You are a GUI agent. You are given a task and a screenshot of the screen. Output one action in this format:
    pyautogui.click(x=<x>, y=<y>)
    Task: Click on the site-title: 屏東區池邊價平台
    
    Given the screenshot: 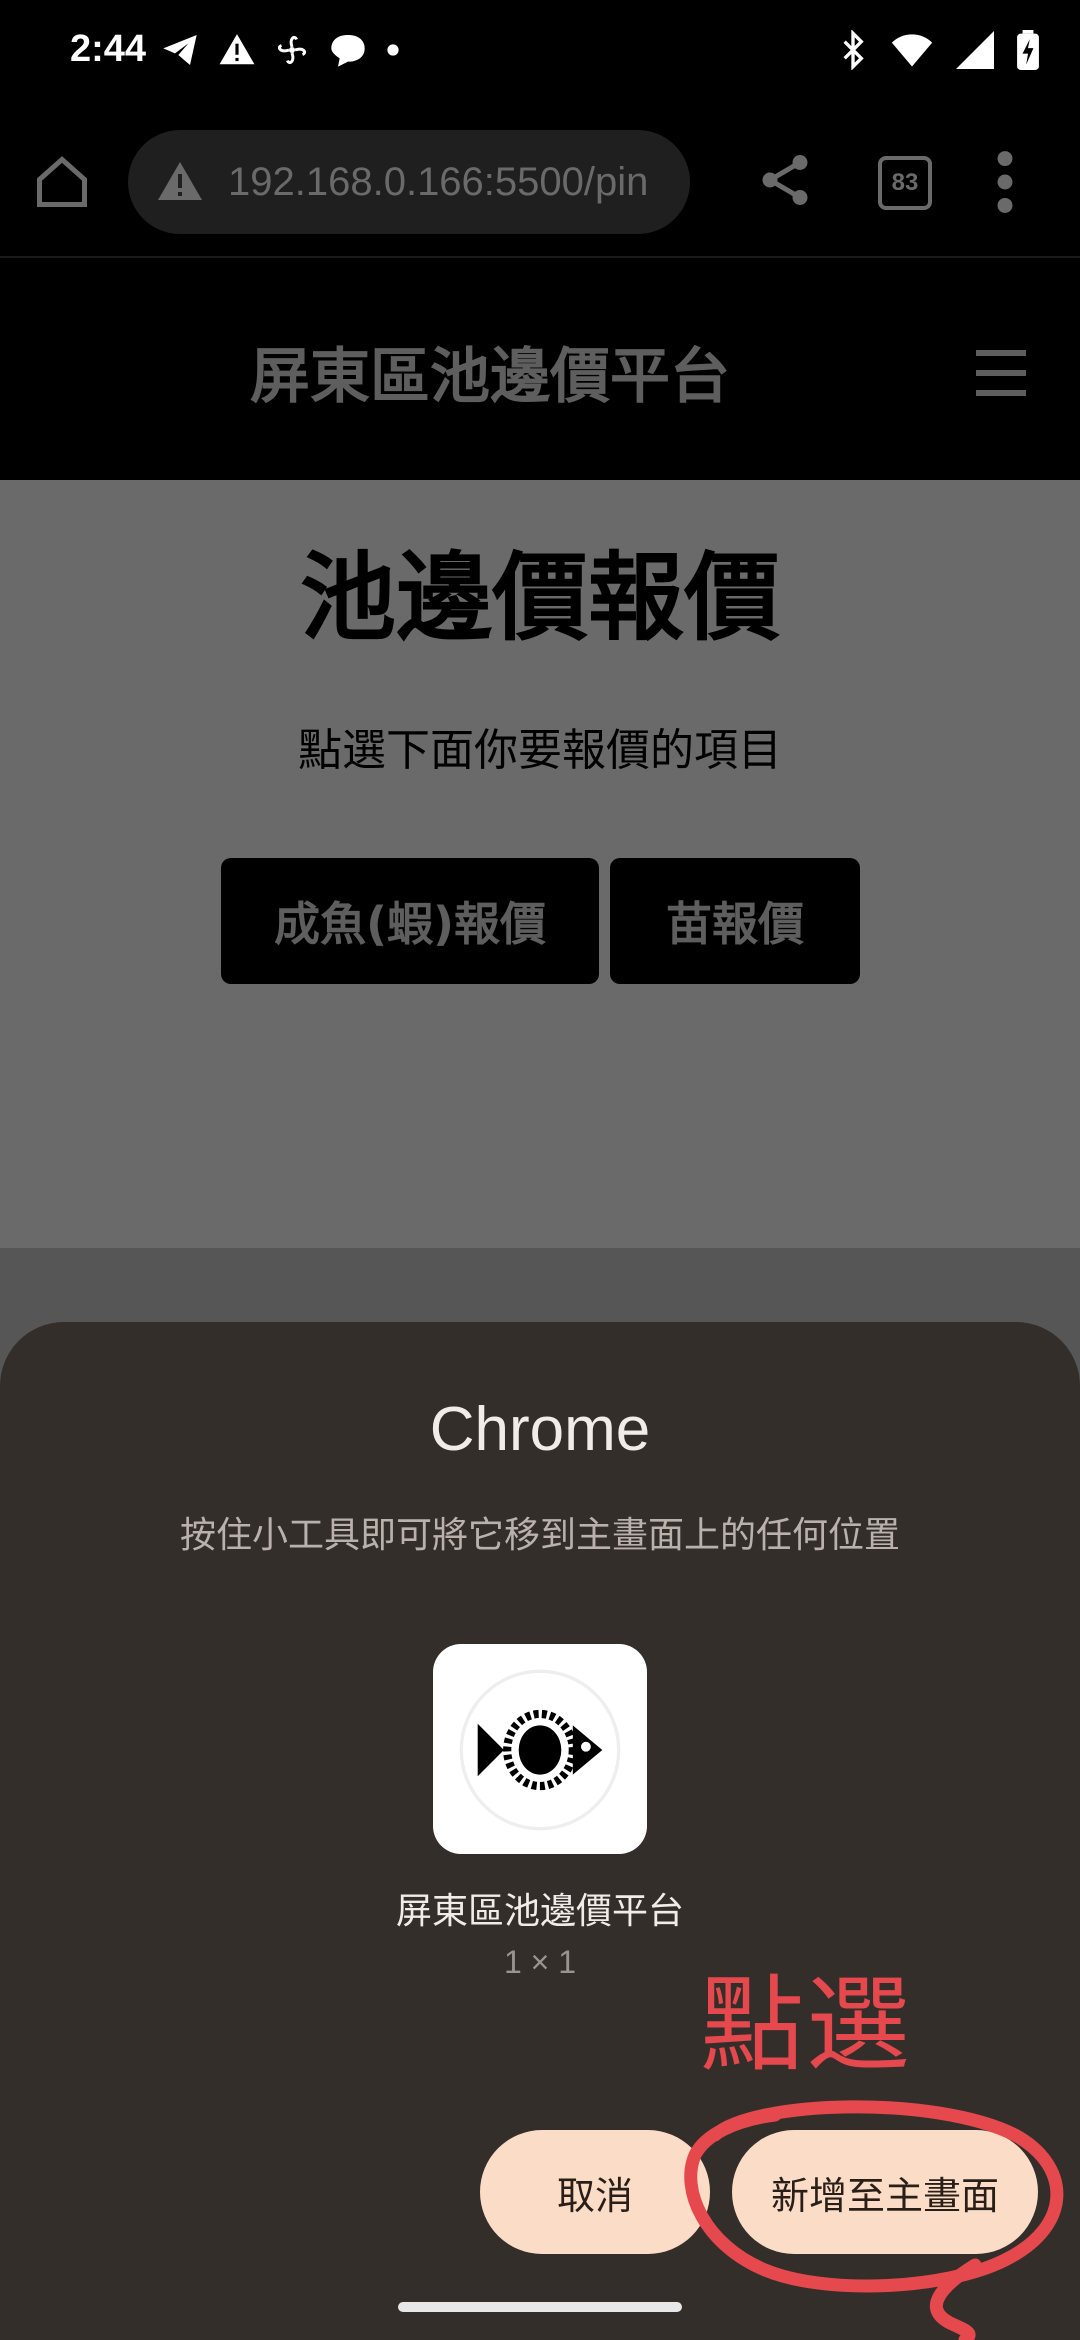 What is the action you would take?
    pyautogui.click(x=490, y=377)
    